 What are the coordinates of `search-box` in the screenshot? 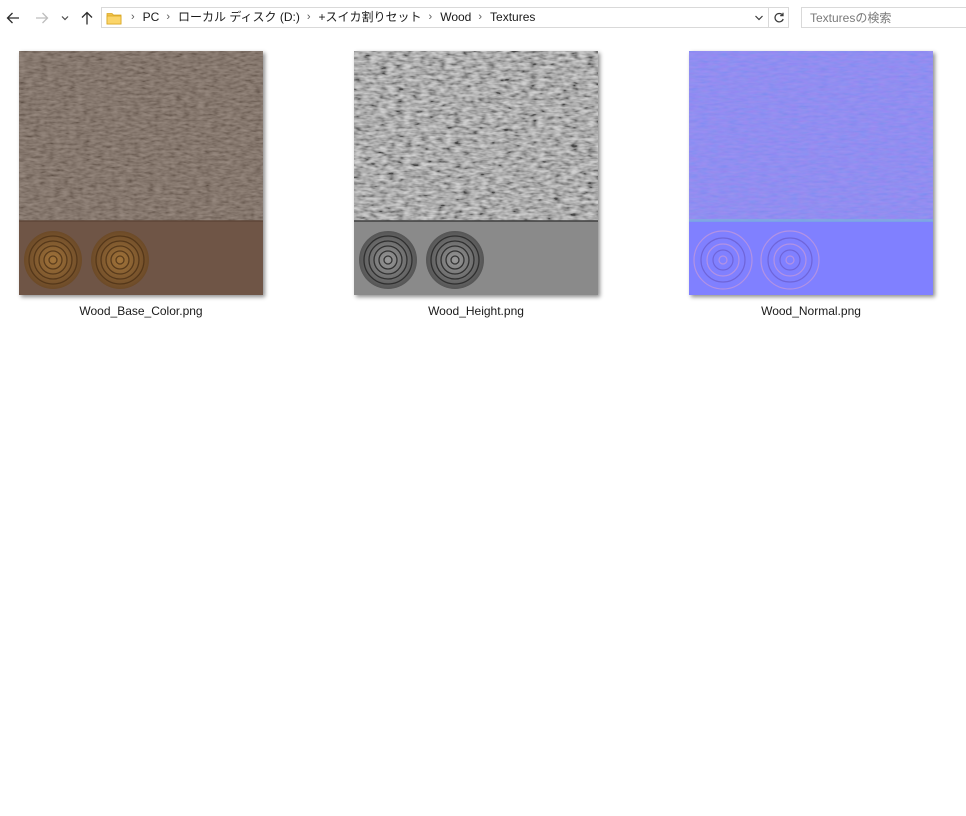 It's located at (883, 17).